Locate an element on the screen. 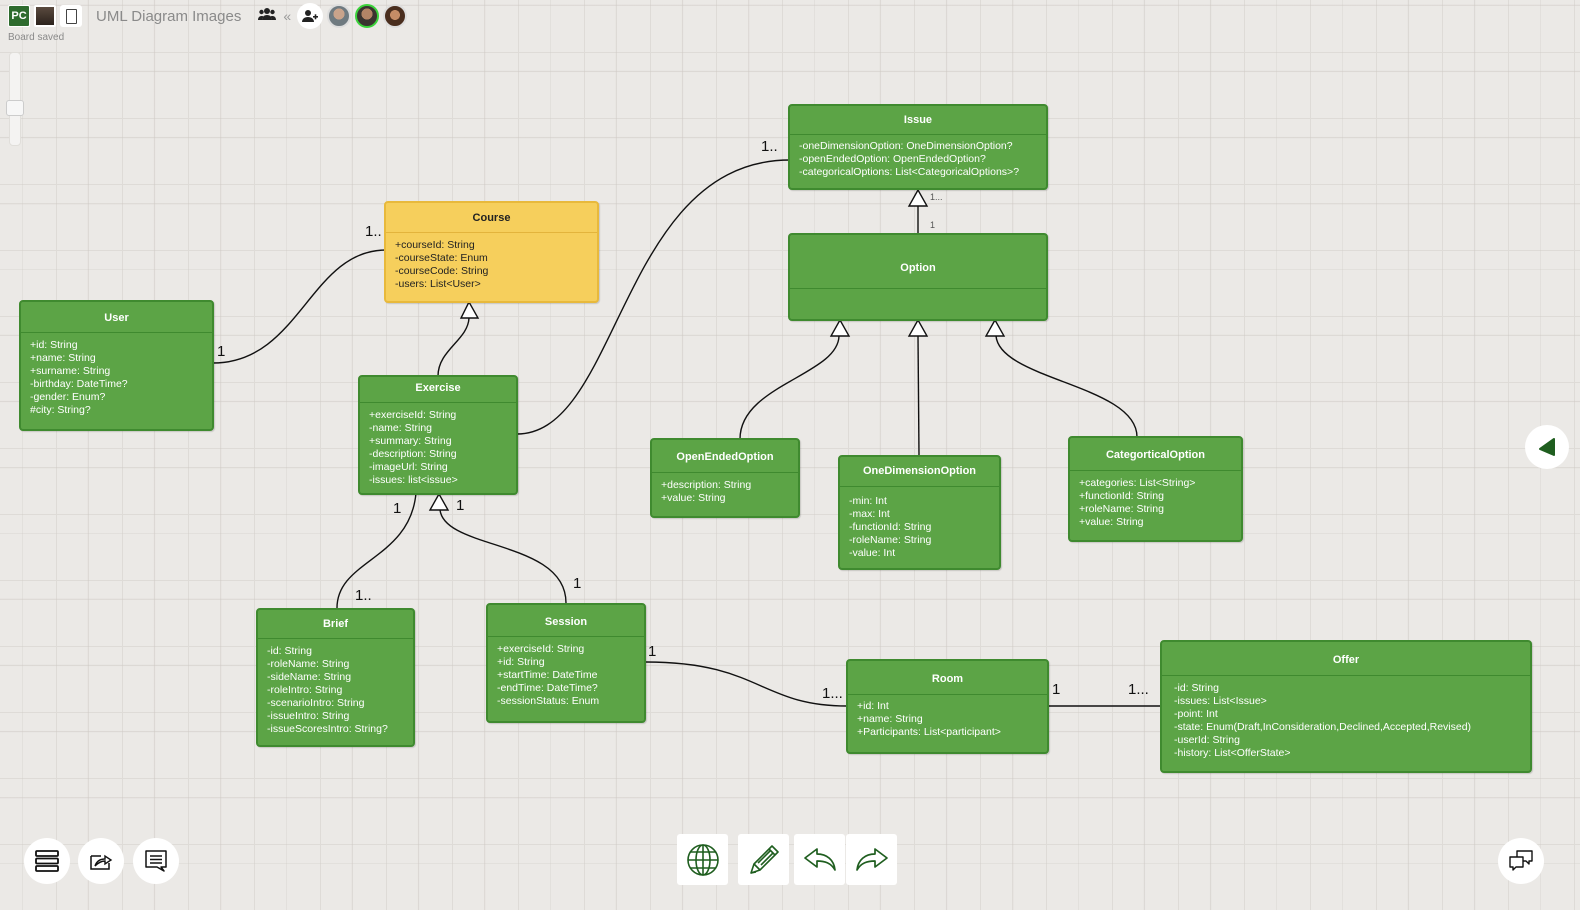 This screenshot has width=1580, height=910. share-board-icon is located at coordinates (101, 862).